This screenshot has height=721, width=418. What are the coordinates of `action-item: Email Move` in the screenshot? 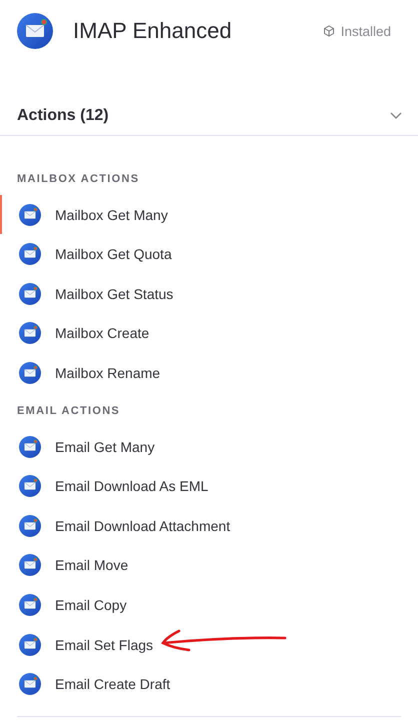 It's located at (209, 566).